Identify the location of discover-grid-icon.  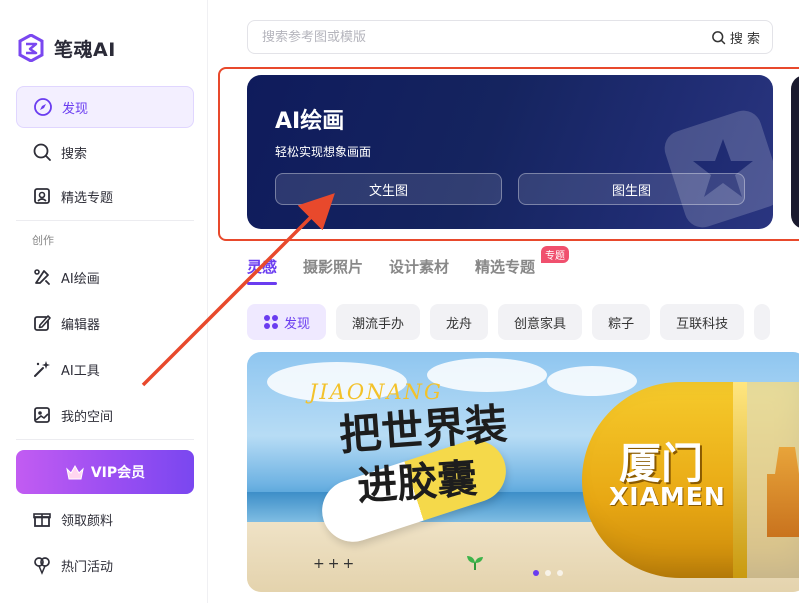
(271, 322).